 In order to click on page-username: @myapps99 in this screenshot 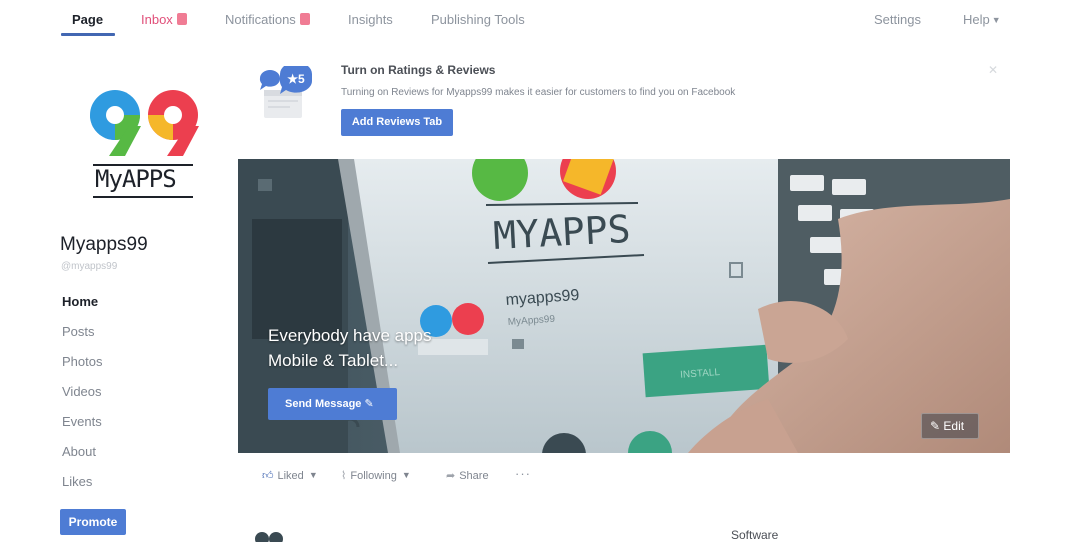, I will do `click(89, 266)`.